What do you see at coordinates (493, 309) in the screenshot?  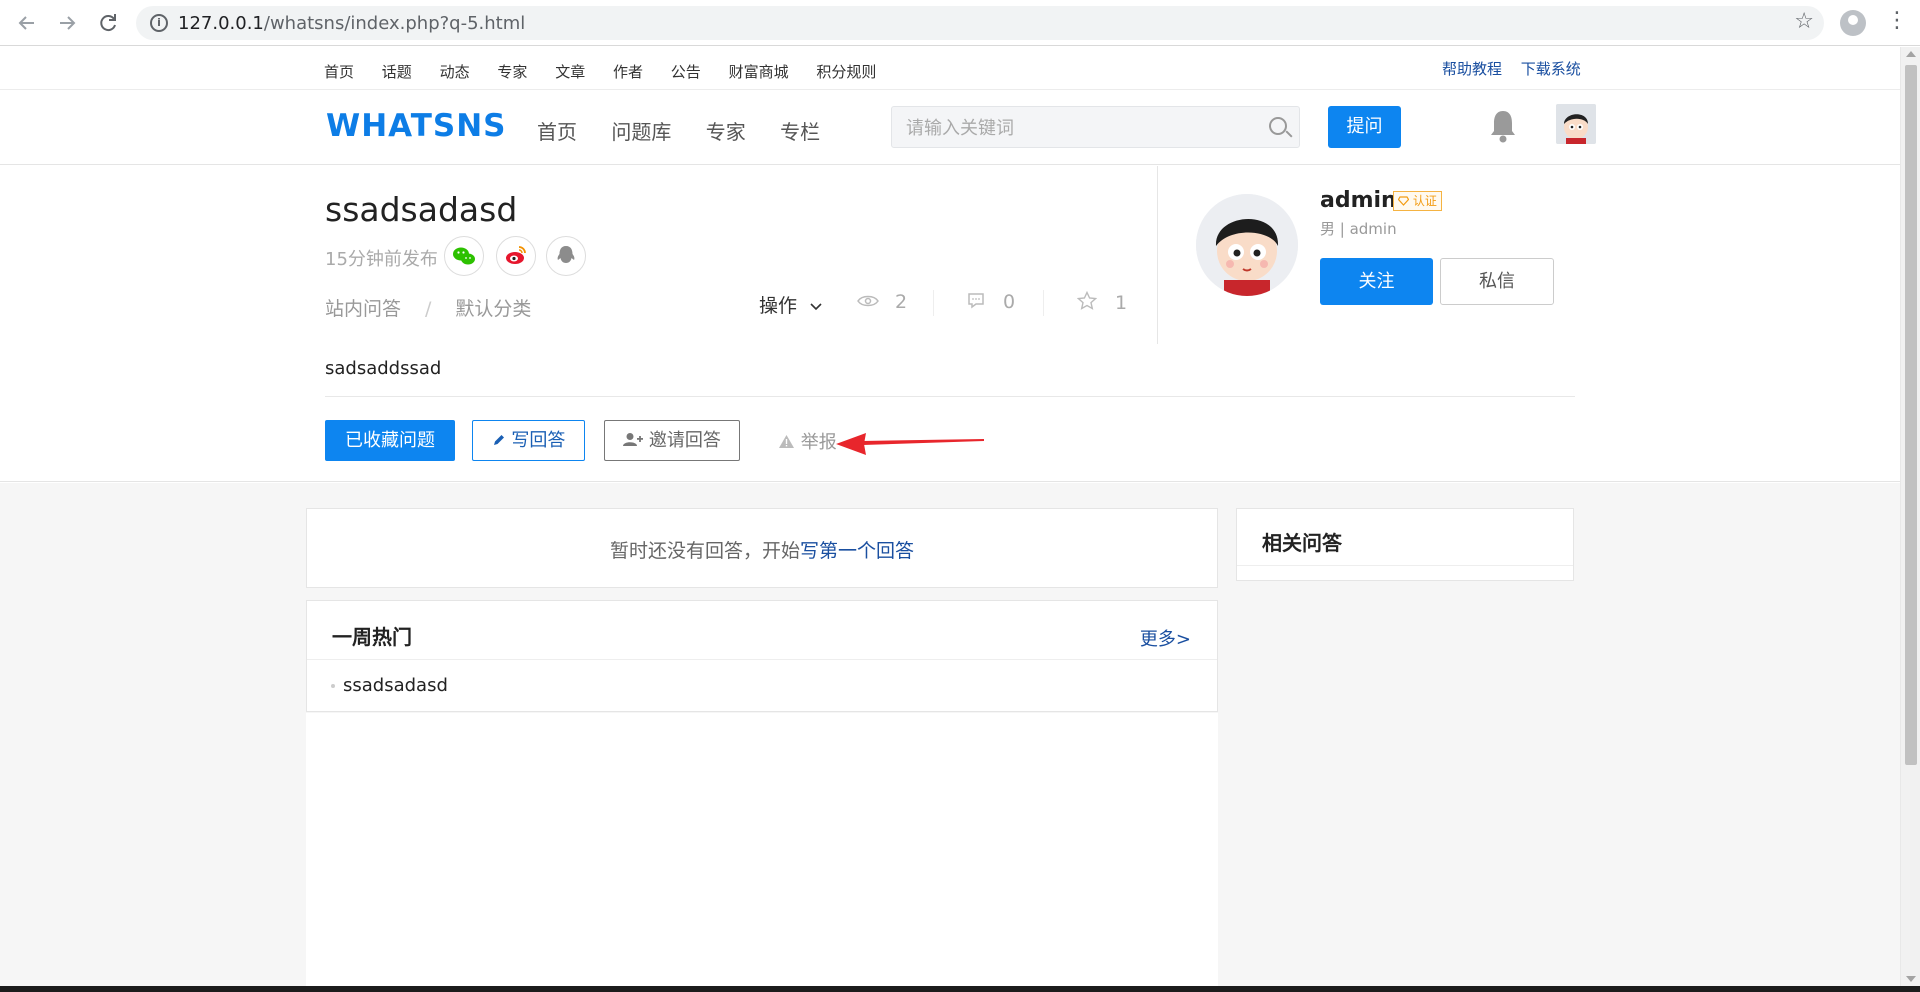 I see `crumb-default-category: 默认分类` at bounding box center [493, 309].